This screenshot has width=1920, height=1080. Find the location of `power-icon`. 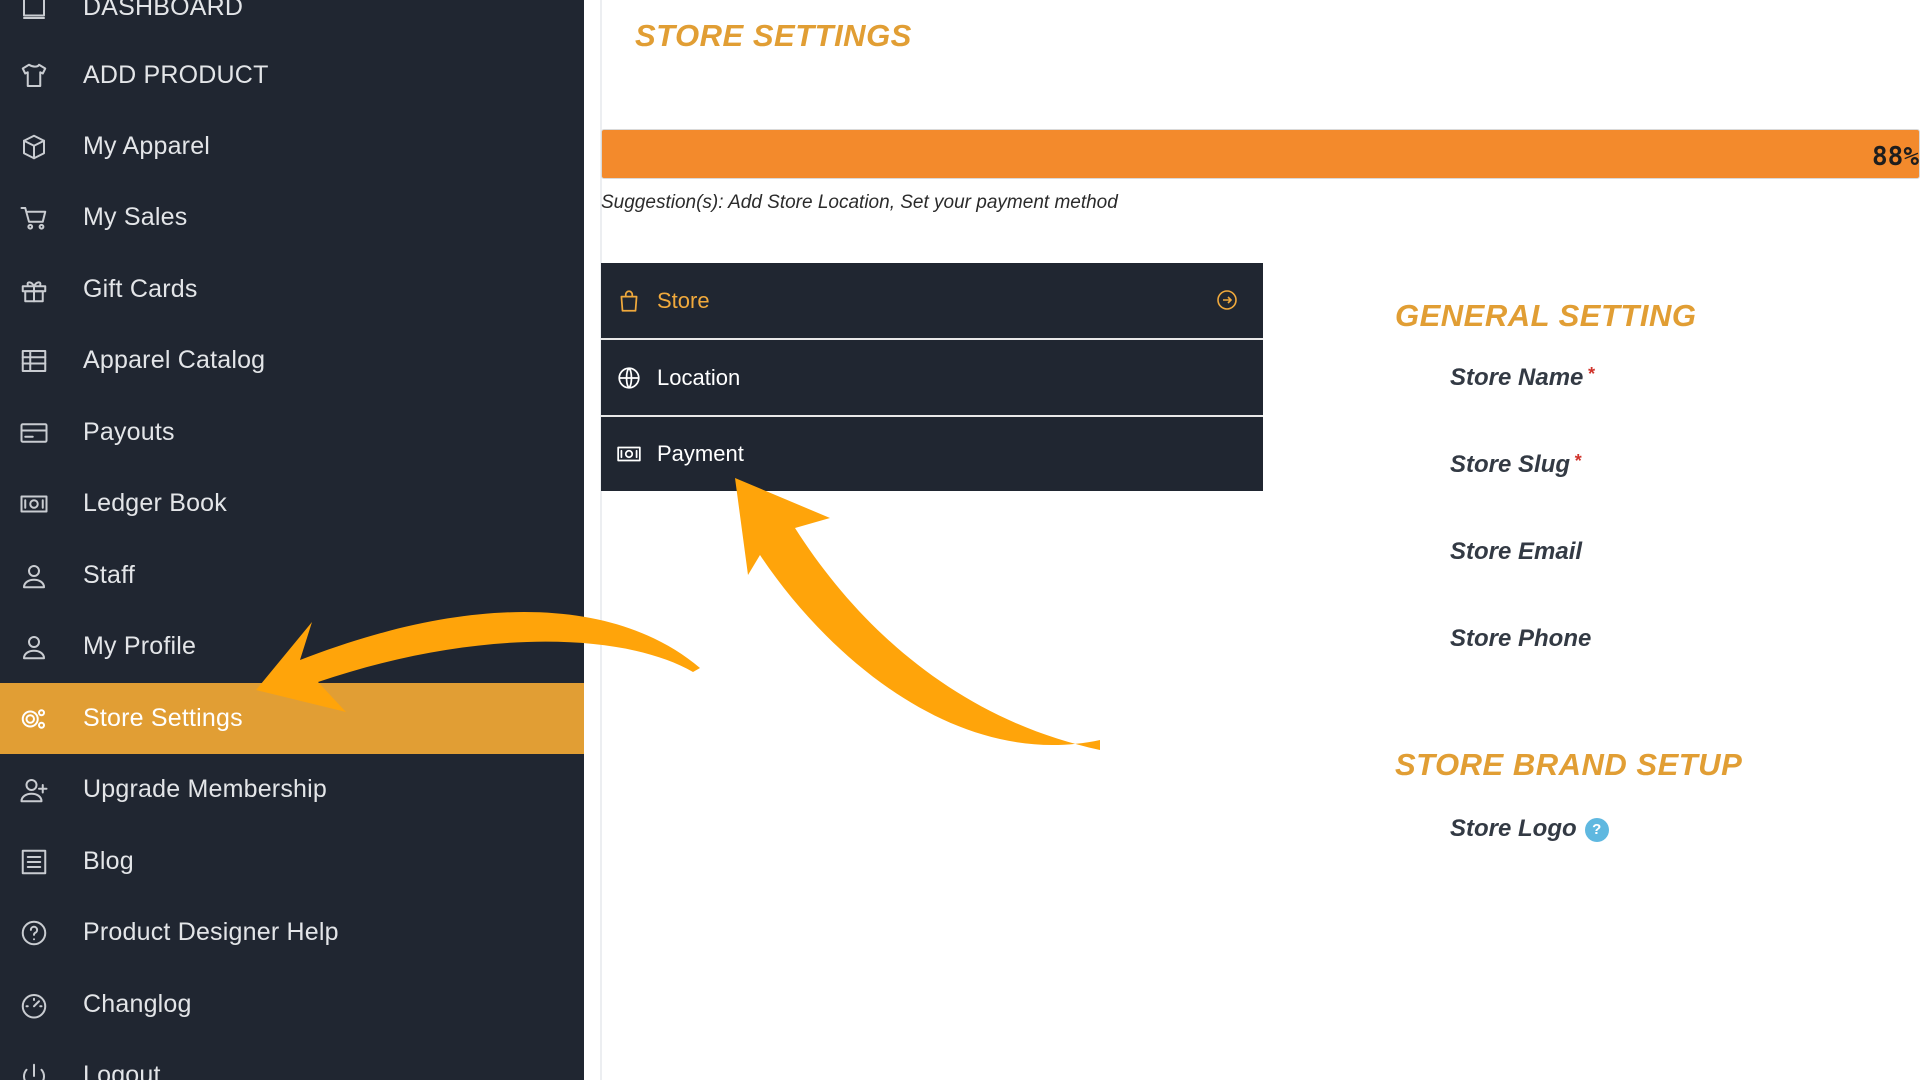

power-icon is located at coordinates (34, 1070).